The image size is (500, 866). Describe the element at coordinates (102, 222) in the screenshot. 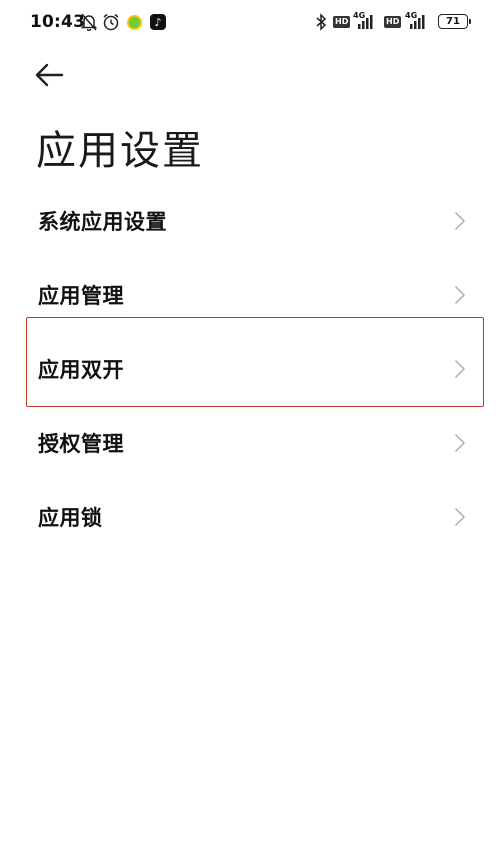

I see `list-item-label: 系统应用设置` at that location.